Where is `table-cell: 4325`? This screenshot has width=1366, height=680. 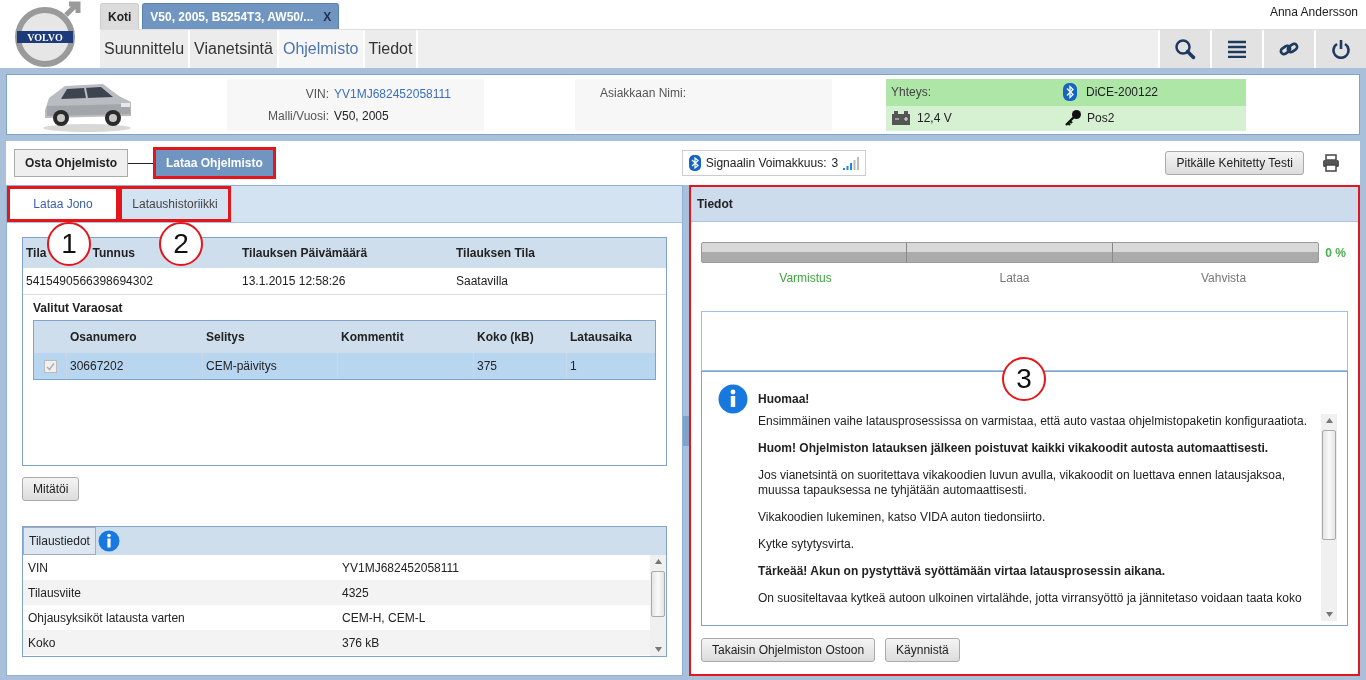 table-cell: 4325 is located at coordinates (355, 592).